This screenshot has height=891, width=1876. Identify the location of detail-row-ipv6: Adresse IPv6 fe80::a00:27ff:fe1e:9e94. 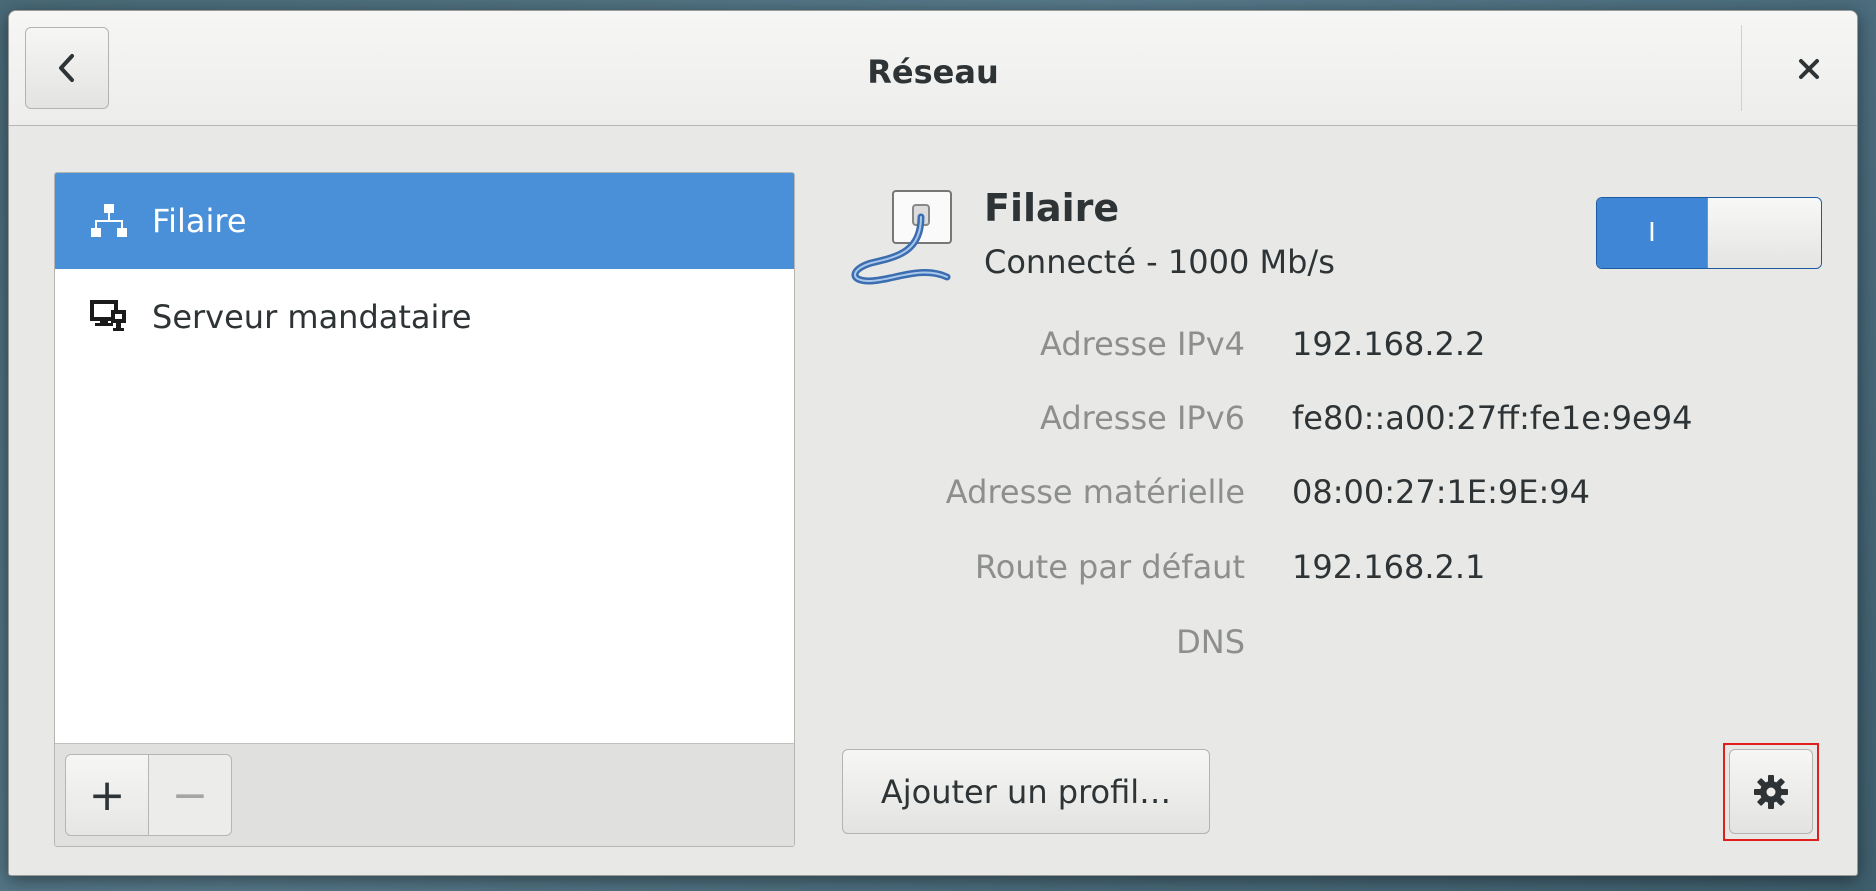
(933, 424).